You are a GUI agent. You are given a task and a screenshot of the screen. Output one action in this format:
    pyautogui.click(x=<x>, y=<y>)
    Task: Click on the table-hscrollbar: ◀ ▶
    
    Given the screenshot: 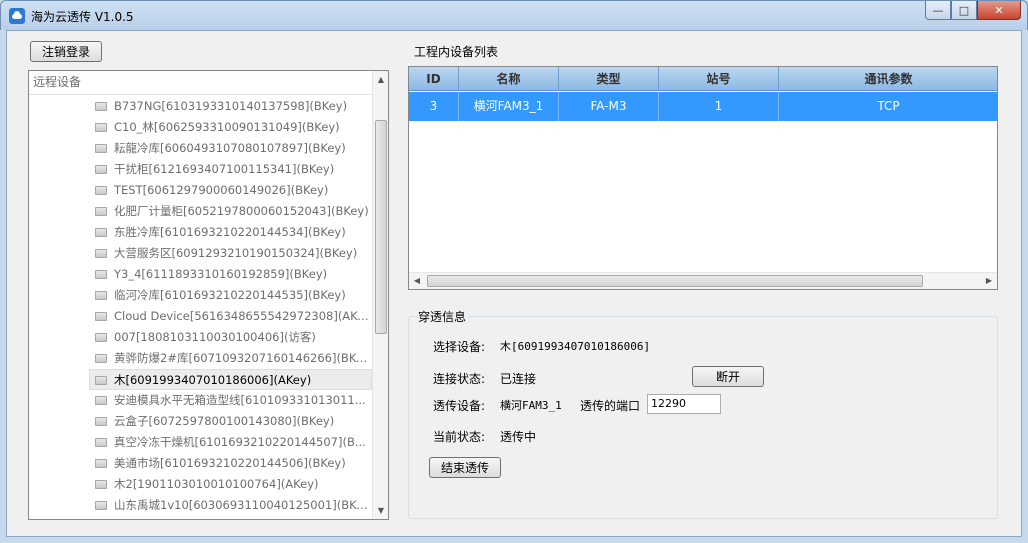 What is the action you would take?
    pyautogui.click(x=703, y=280)
    